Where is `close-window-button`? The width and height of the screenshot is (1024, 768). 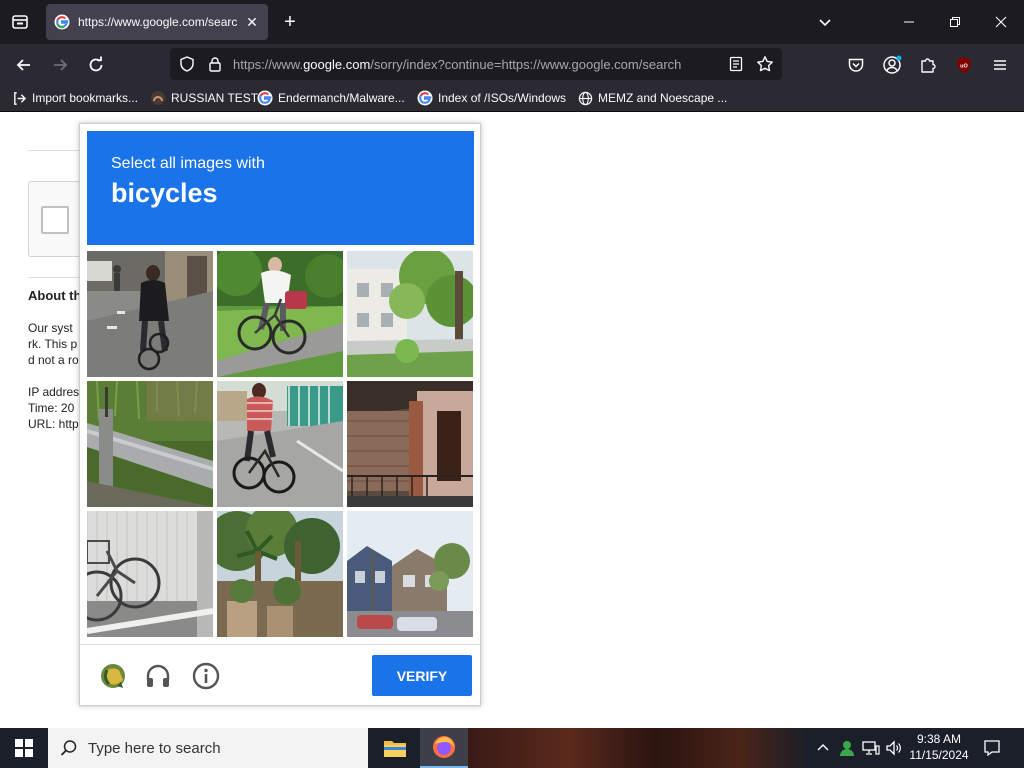
close-window-button is located at coordinates (1001, 22).